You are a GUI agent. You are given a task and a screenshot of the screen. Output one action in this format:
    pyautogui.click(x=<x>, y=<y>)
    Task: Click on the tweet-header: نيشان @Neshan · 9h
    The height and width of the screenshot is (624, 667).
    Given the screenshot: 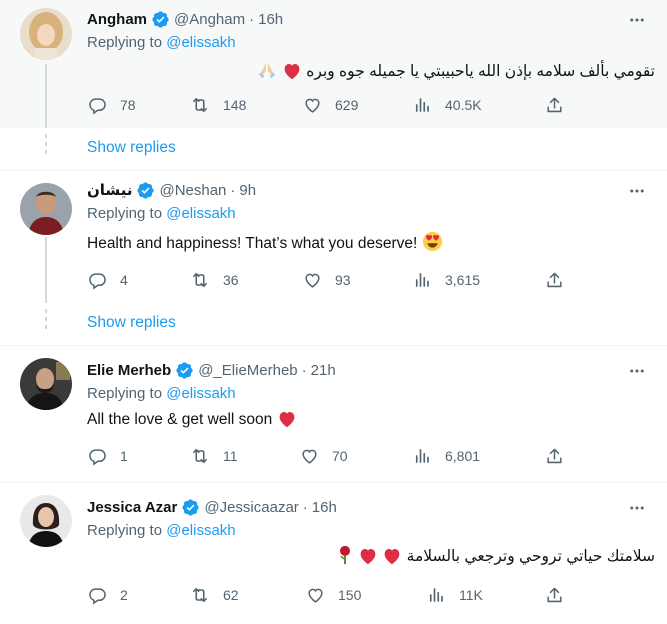 What is the action you would take?
    pyautogui.click(x=171, y=190)
    